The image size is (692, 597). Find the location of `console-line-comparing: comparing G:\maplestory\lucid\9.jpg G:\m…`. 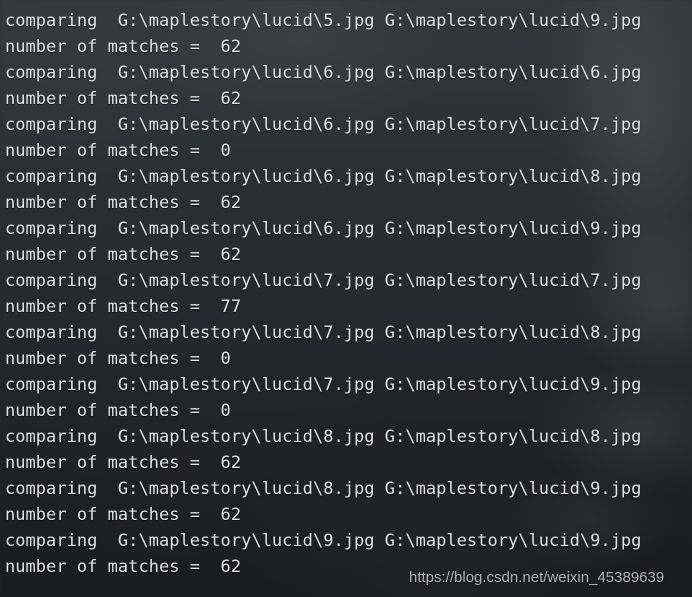

console-line-comparing: comparing G:\maplestory\lucid\9.jpg G:\m… is located at coordinates (323, 541).